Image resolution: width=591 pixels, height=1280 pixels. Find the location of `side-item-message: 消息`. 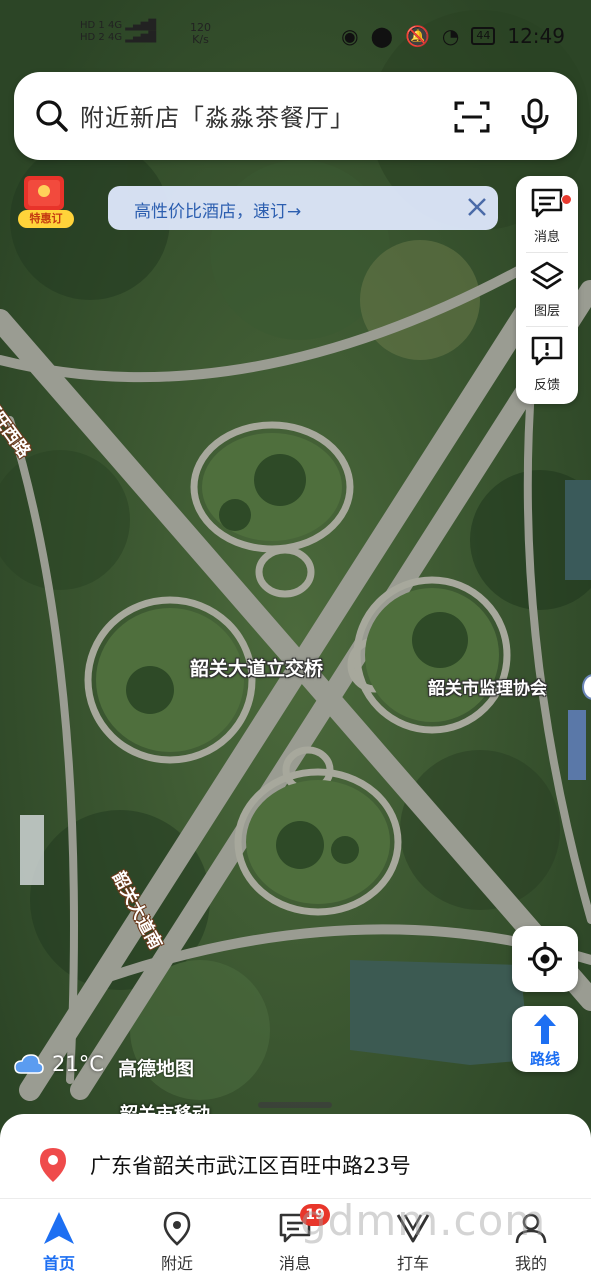

side-item-message: 消息 is located at coordinates (547, 215).